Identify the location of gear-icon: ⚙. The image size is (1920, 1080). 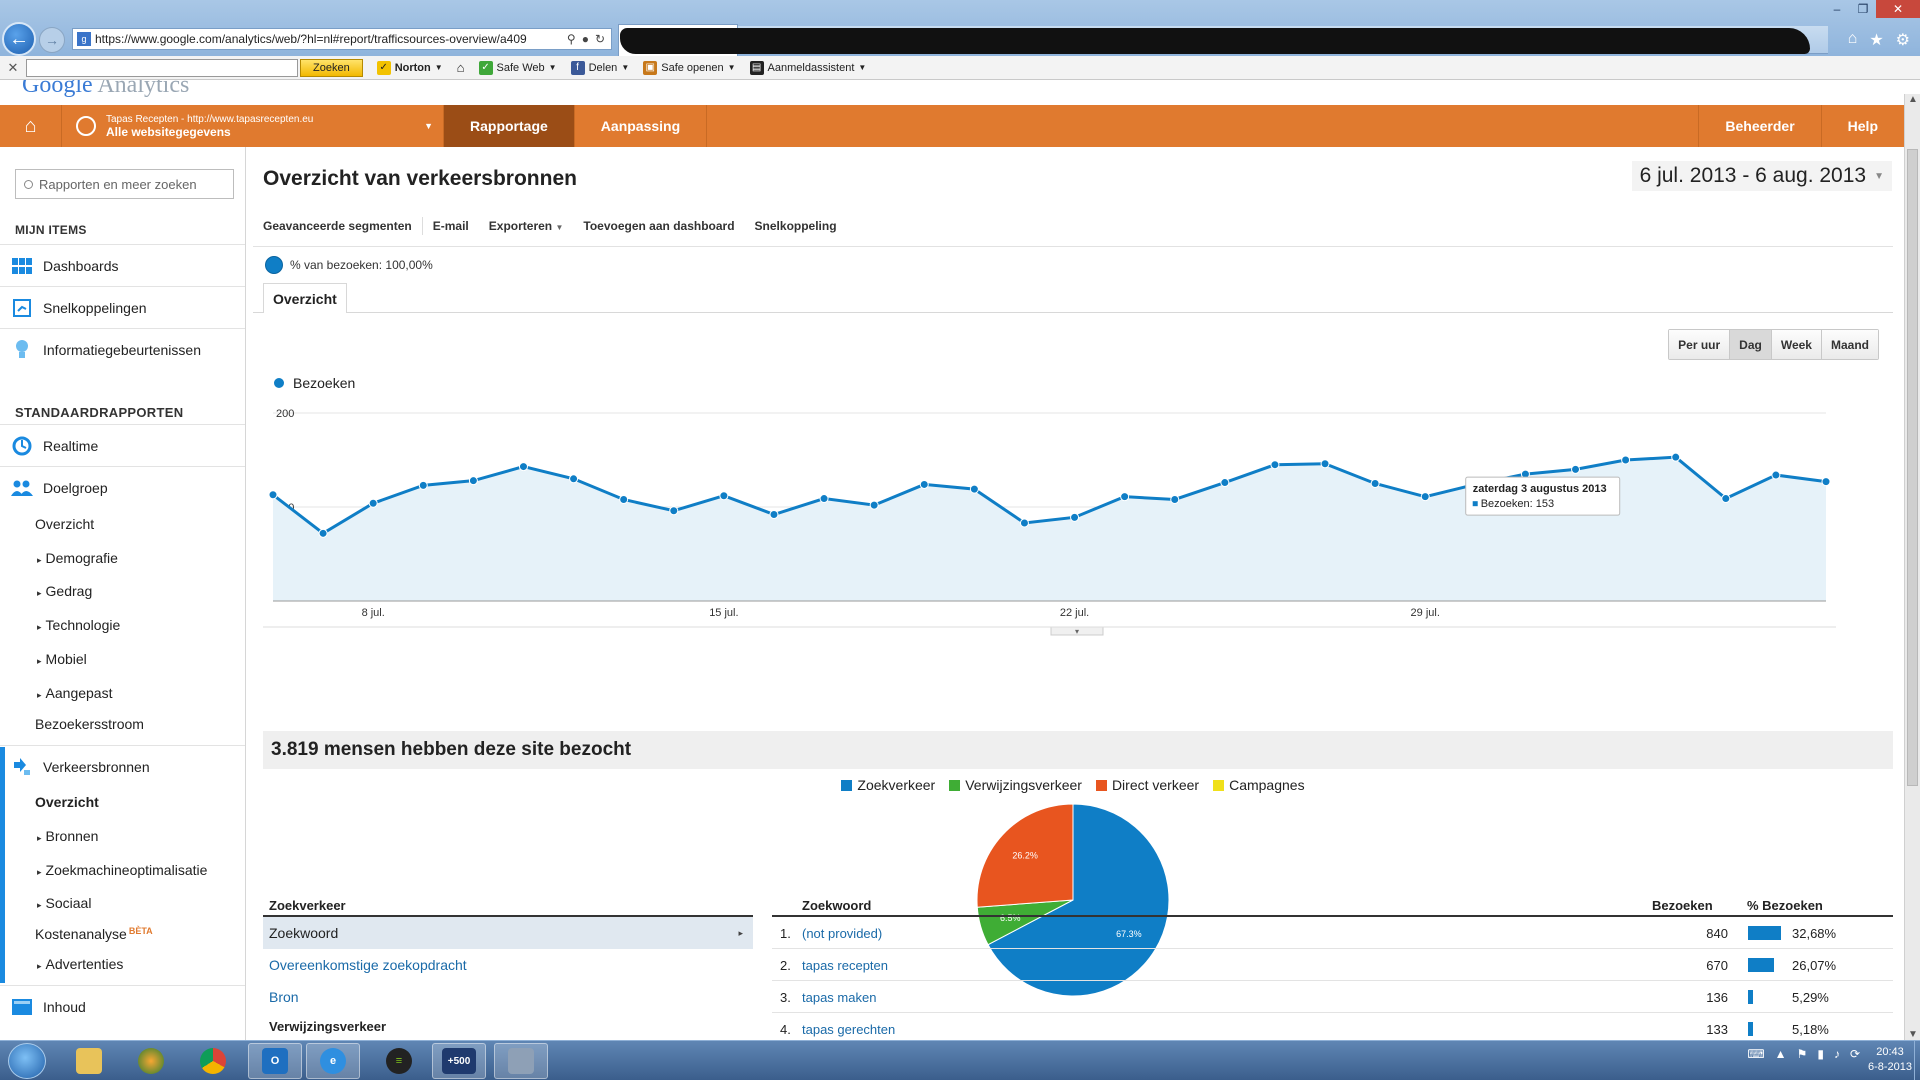
(1903, 40).